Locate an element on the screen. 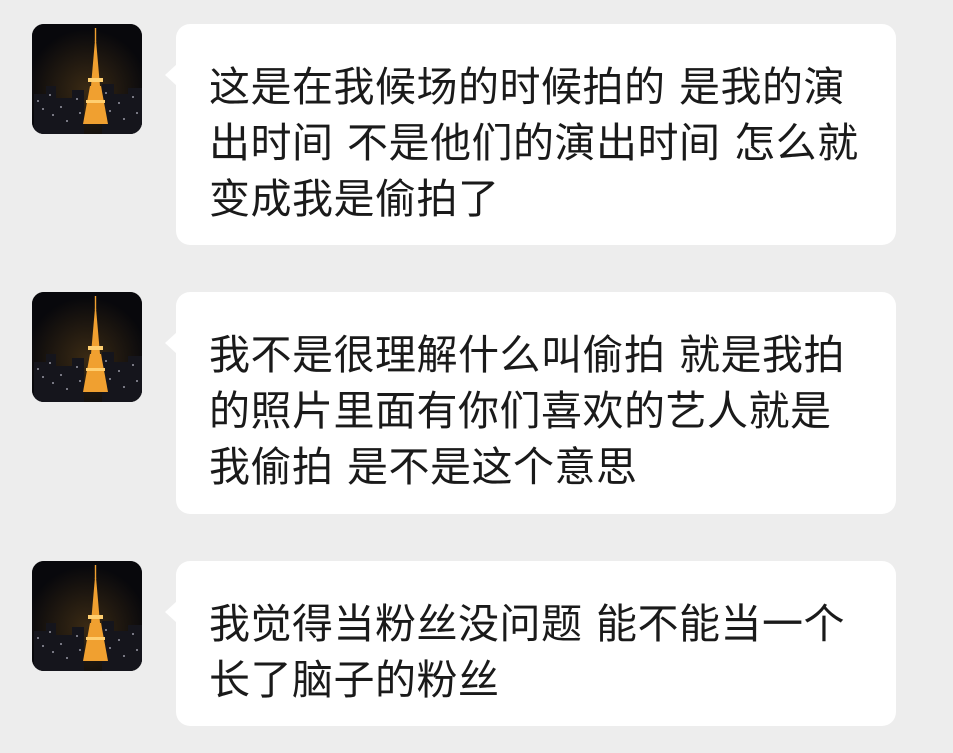  message-text: 我觉得当粉丝没问题 能不能当一个长了脑子的粉丝 is located at coordinates (527, 652).